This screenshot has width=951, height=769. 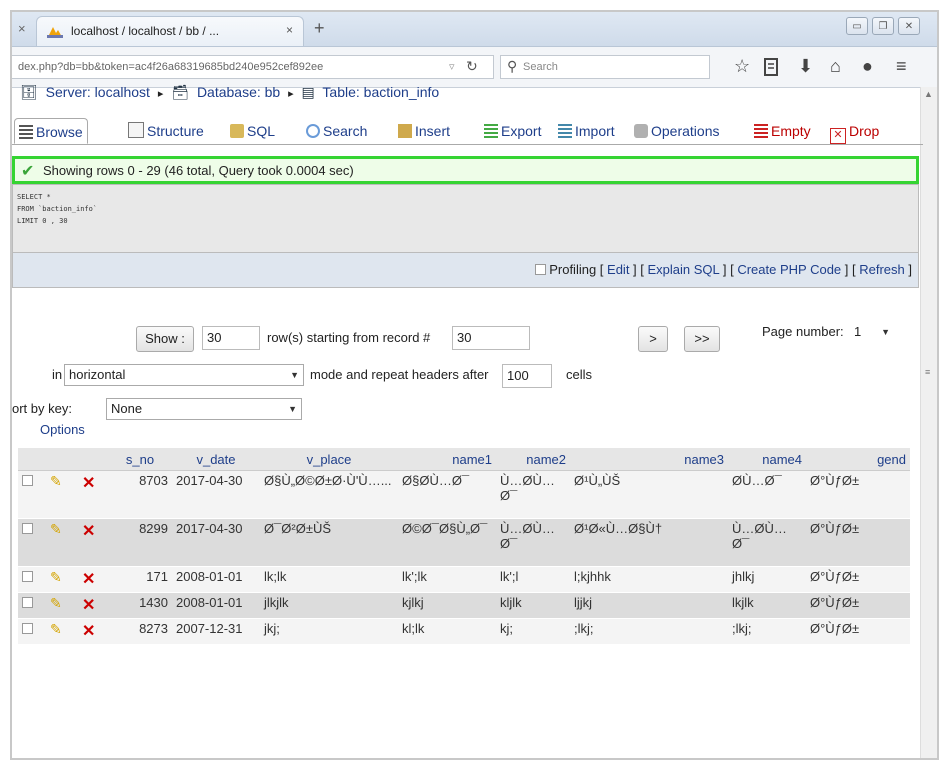 What do you see at coordinates (901, 66) in the screenshot?
I see `menu-icon: ≡` at bounding box center [901, 66].